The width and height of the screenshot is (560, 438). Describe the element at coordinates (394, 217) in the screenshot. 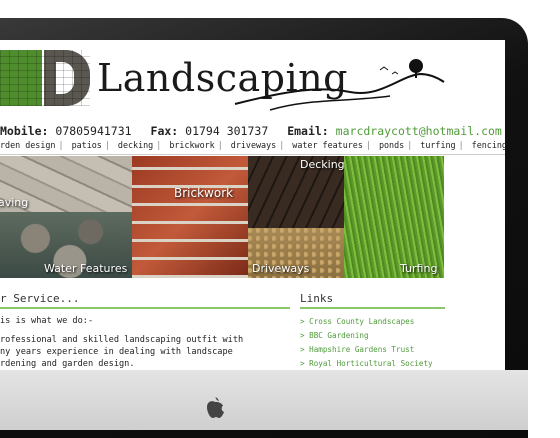

I see `tile-turfing: Turfing` at that location.